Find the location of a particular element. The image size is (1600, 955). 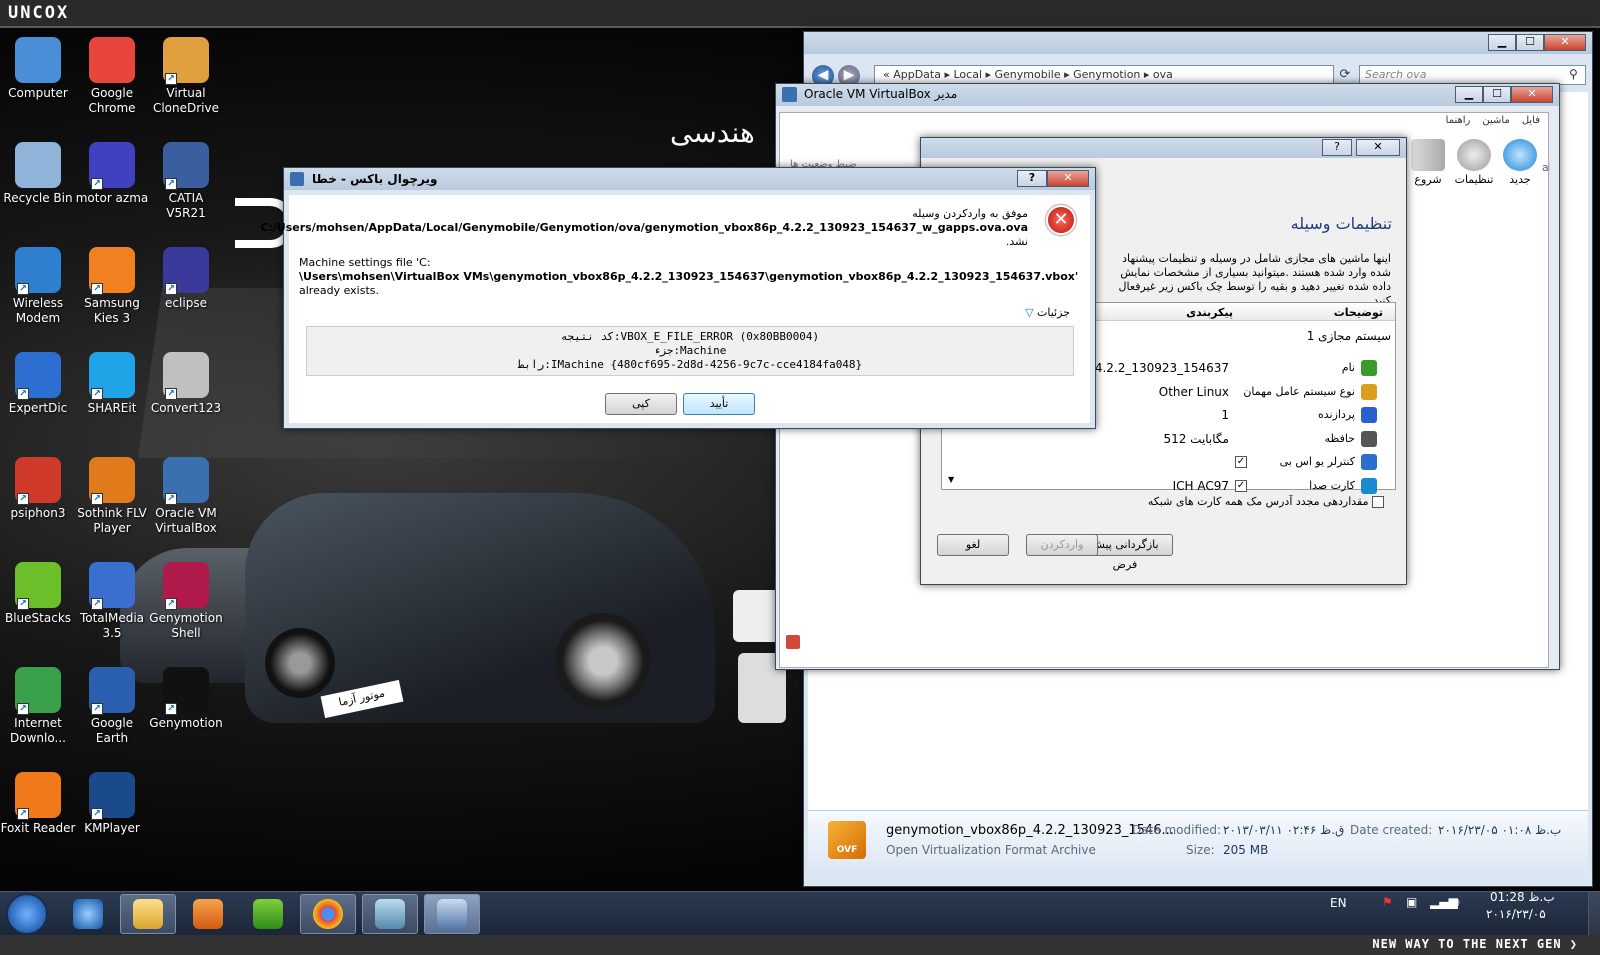

power-icon: ▣ is located at coordinates (1411, 902).